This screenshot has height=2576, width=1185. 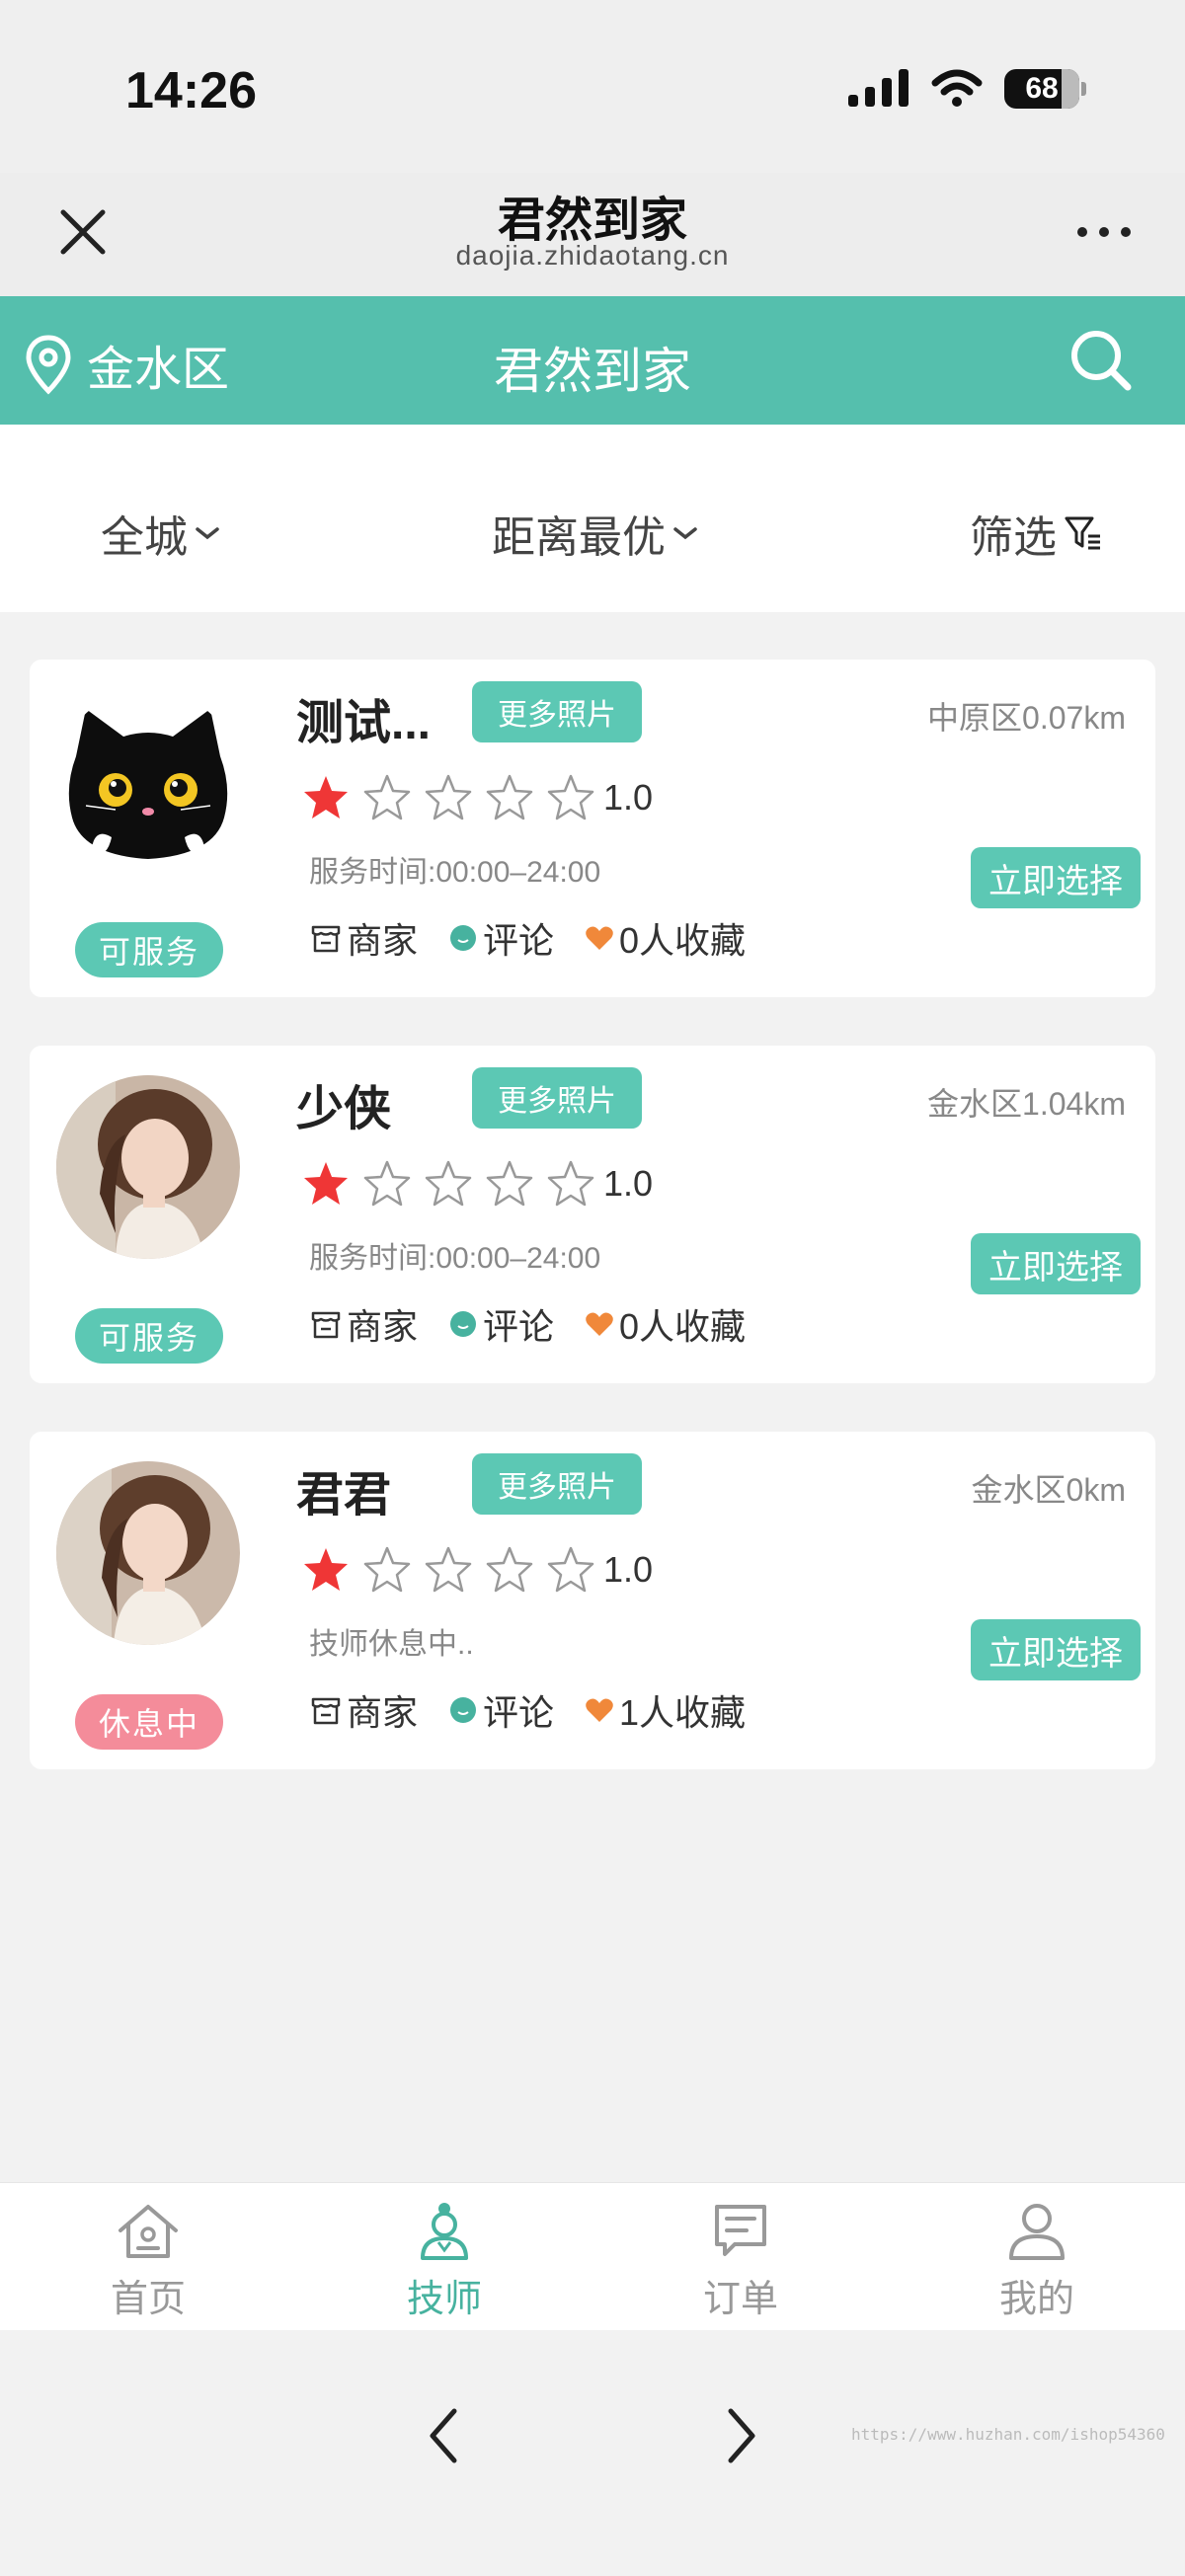 I want to click on webview-nav: 君然到家 daojia.zhidaotang.cn, so click(x=592, y=234).